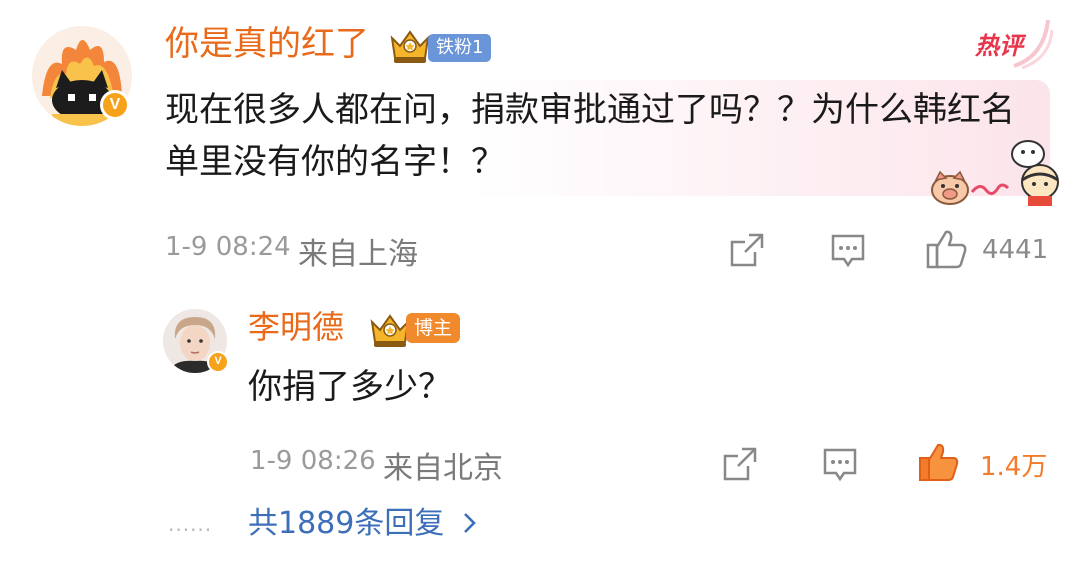 This screenshot has height=567, width=1080. I want to click on like-count: 4441, so click(1015, 250).